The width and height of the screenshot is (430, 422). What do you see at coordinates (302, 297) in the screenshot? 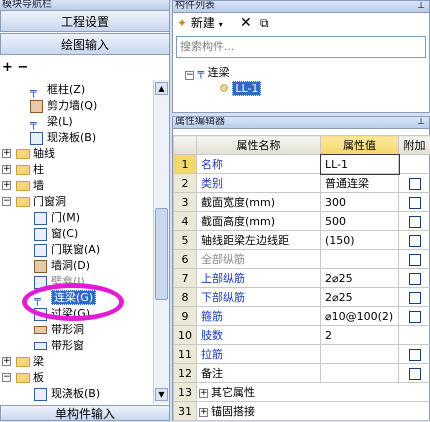
I see `property-row: 8下部纵筋2⌀25` at bounding box center [302, 297].